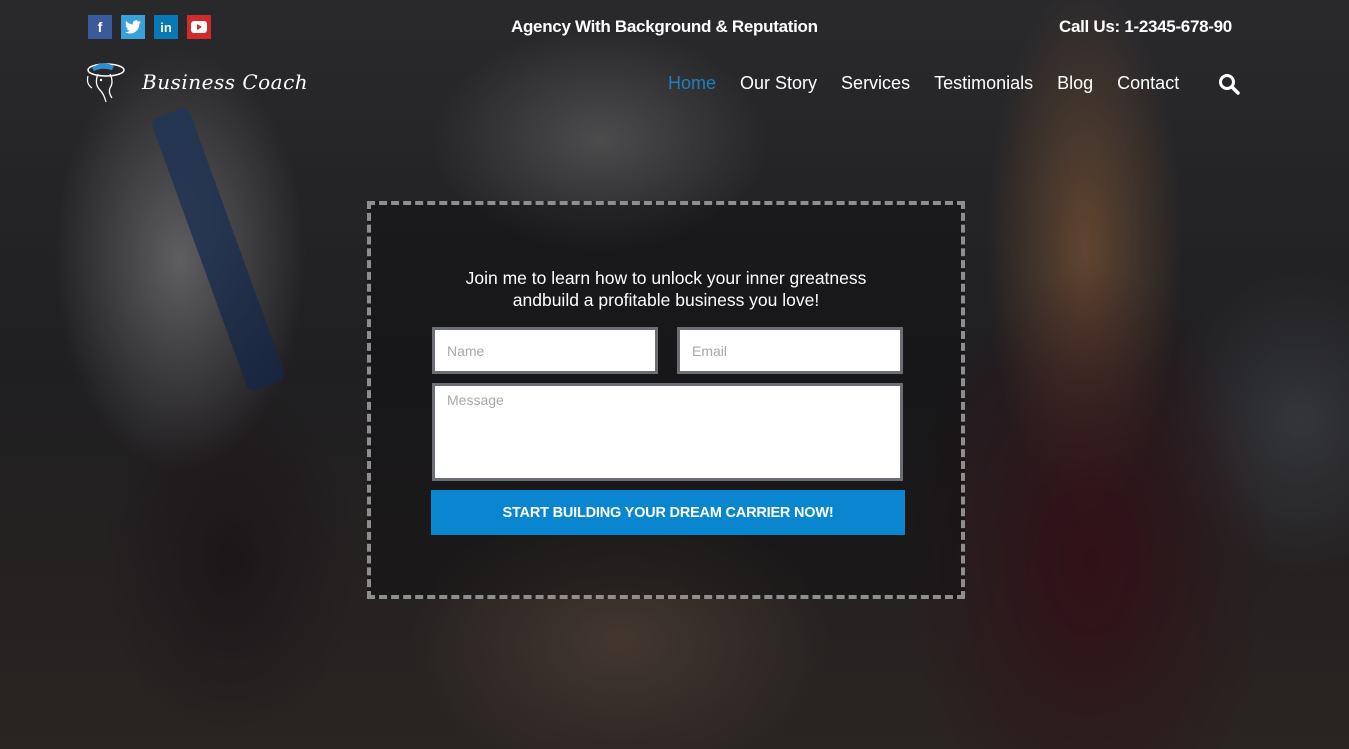  I want to click on message-textarea, so click(667, 432).